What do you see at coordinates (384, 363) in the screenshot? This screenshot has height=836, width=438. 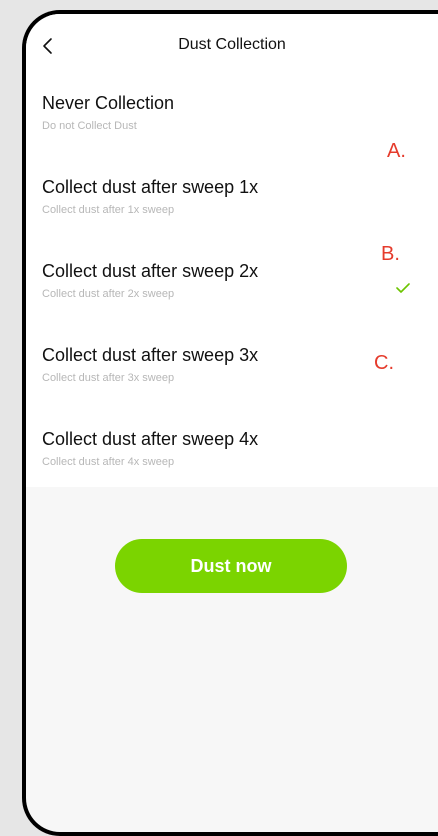 I see `annotation-c: C.` at bounding box center [384, 363].